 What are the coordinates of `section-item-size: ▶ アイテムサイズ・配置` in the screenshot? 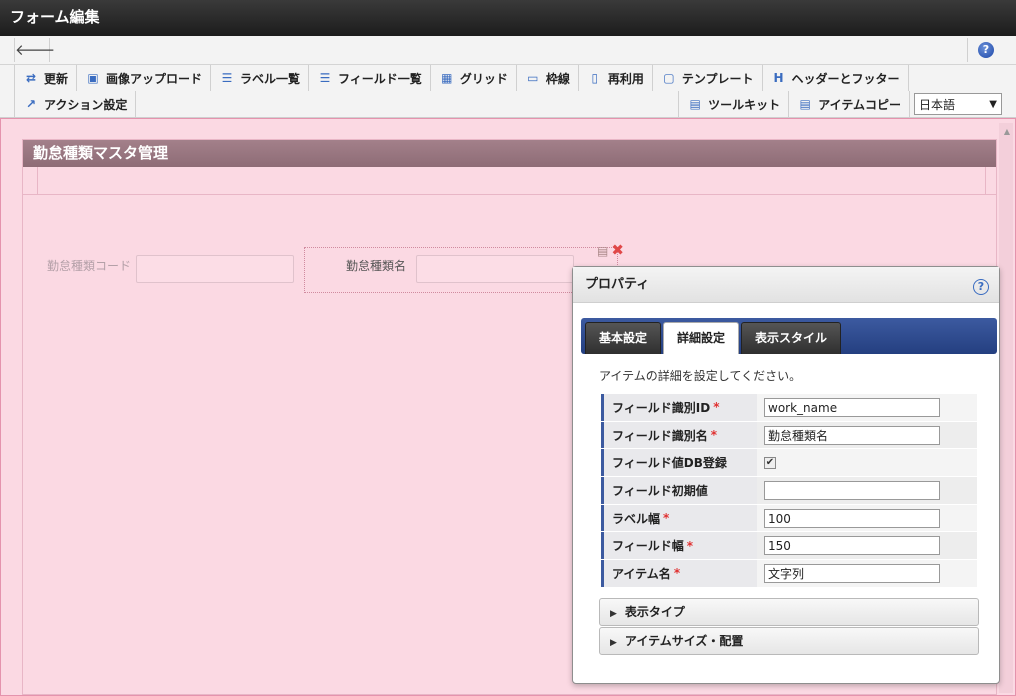 It's located at (789, 641).